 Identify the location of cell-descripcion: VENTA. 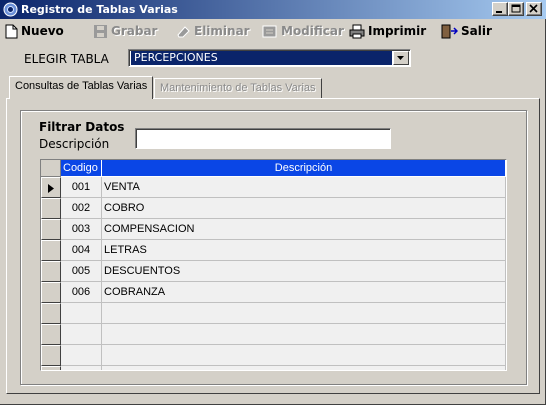
(304, 187).